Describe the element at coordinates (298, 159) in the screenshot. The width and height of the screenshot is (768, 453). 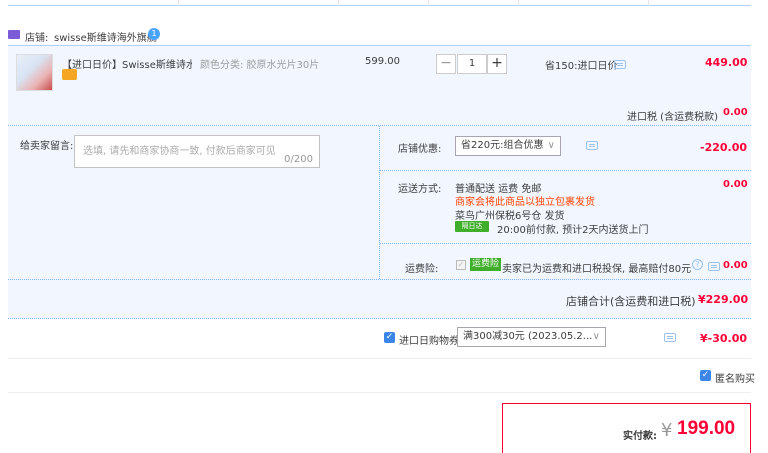
I see `message-counter: 0/200` at that location.